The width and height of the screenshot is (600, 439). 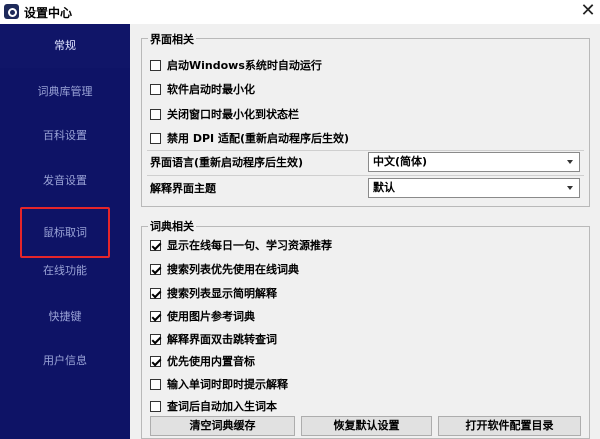 I want to click on checkbox-row: 搜索列表优先使用在线词典, so click(x=224, y=269).